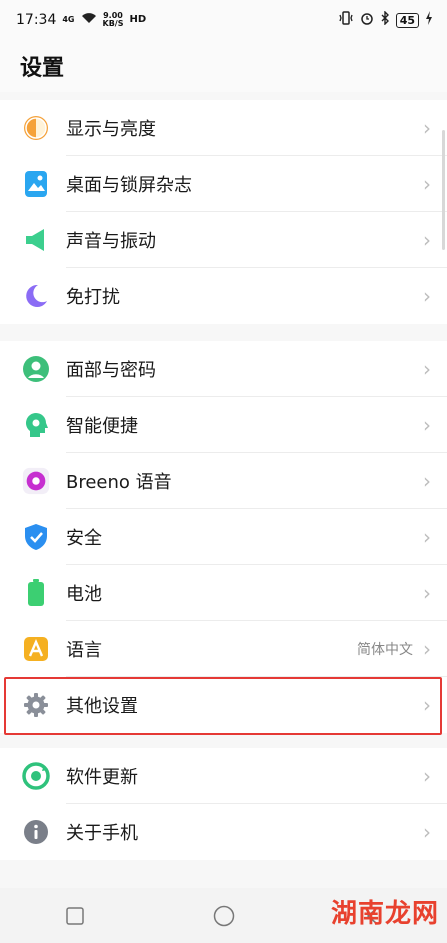 The height and width of the screenshot is (943, 447). Describe the element at coordinates (385, 650) in the screenshot. I see `language-value: 简体中文` at that location.